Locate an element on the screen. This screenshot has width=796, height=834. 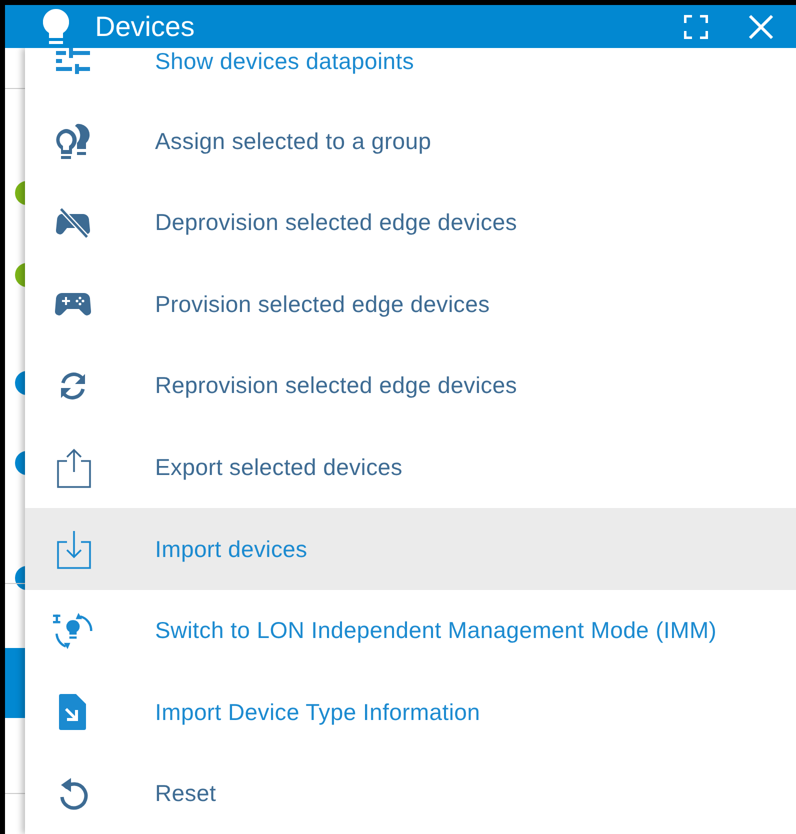
menu-item: Reset is located at coordinates (410, 793).